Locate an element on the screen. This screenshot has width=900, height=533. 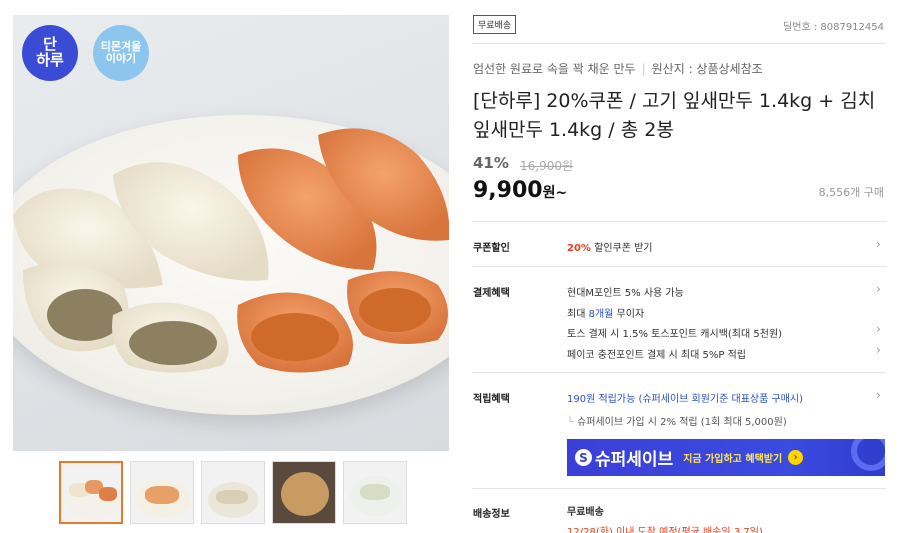
reward-main: 190원 적립가능 (슈퍼세이브 회원기준 대표상품 구매시) is located at coordinates (685, 397).